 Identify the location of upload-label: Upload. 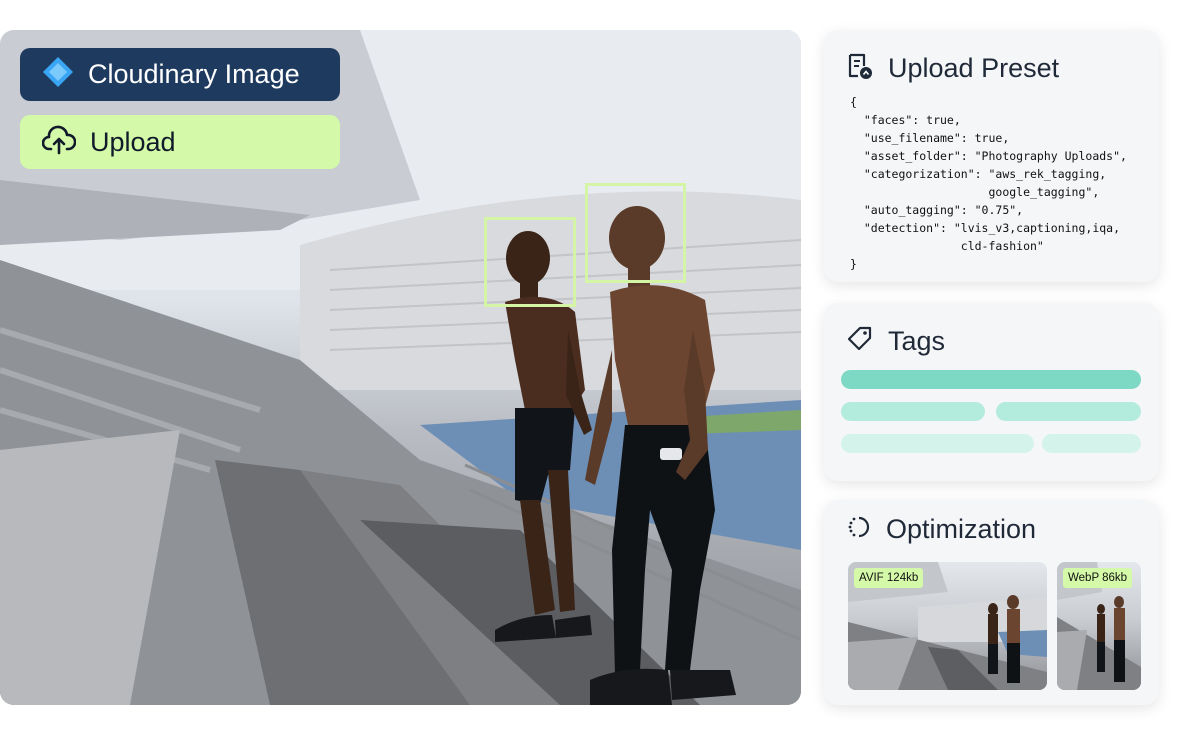
(133, 141).